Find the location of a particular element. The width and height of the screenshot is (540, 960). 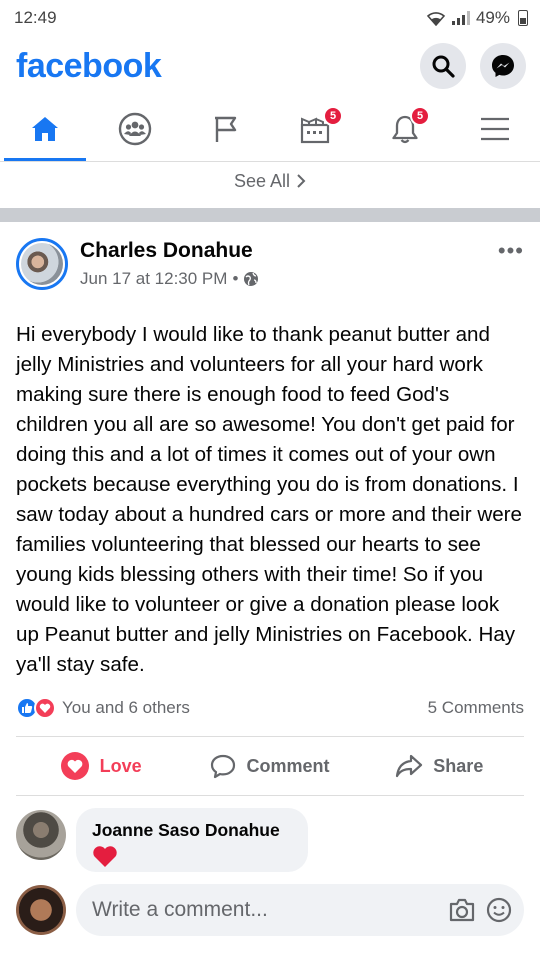

comment-composer is located at coordinates (270, 910).